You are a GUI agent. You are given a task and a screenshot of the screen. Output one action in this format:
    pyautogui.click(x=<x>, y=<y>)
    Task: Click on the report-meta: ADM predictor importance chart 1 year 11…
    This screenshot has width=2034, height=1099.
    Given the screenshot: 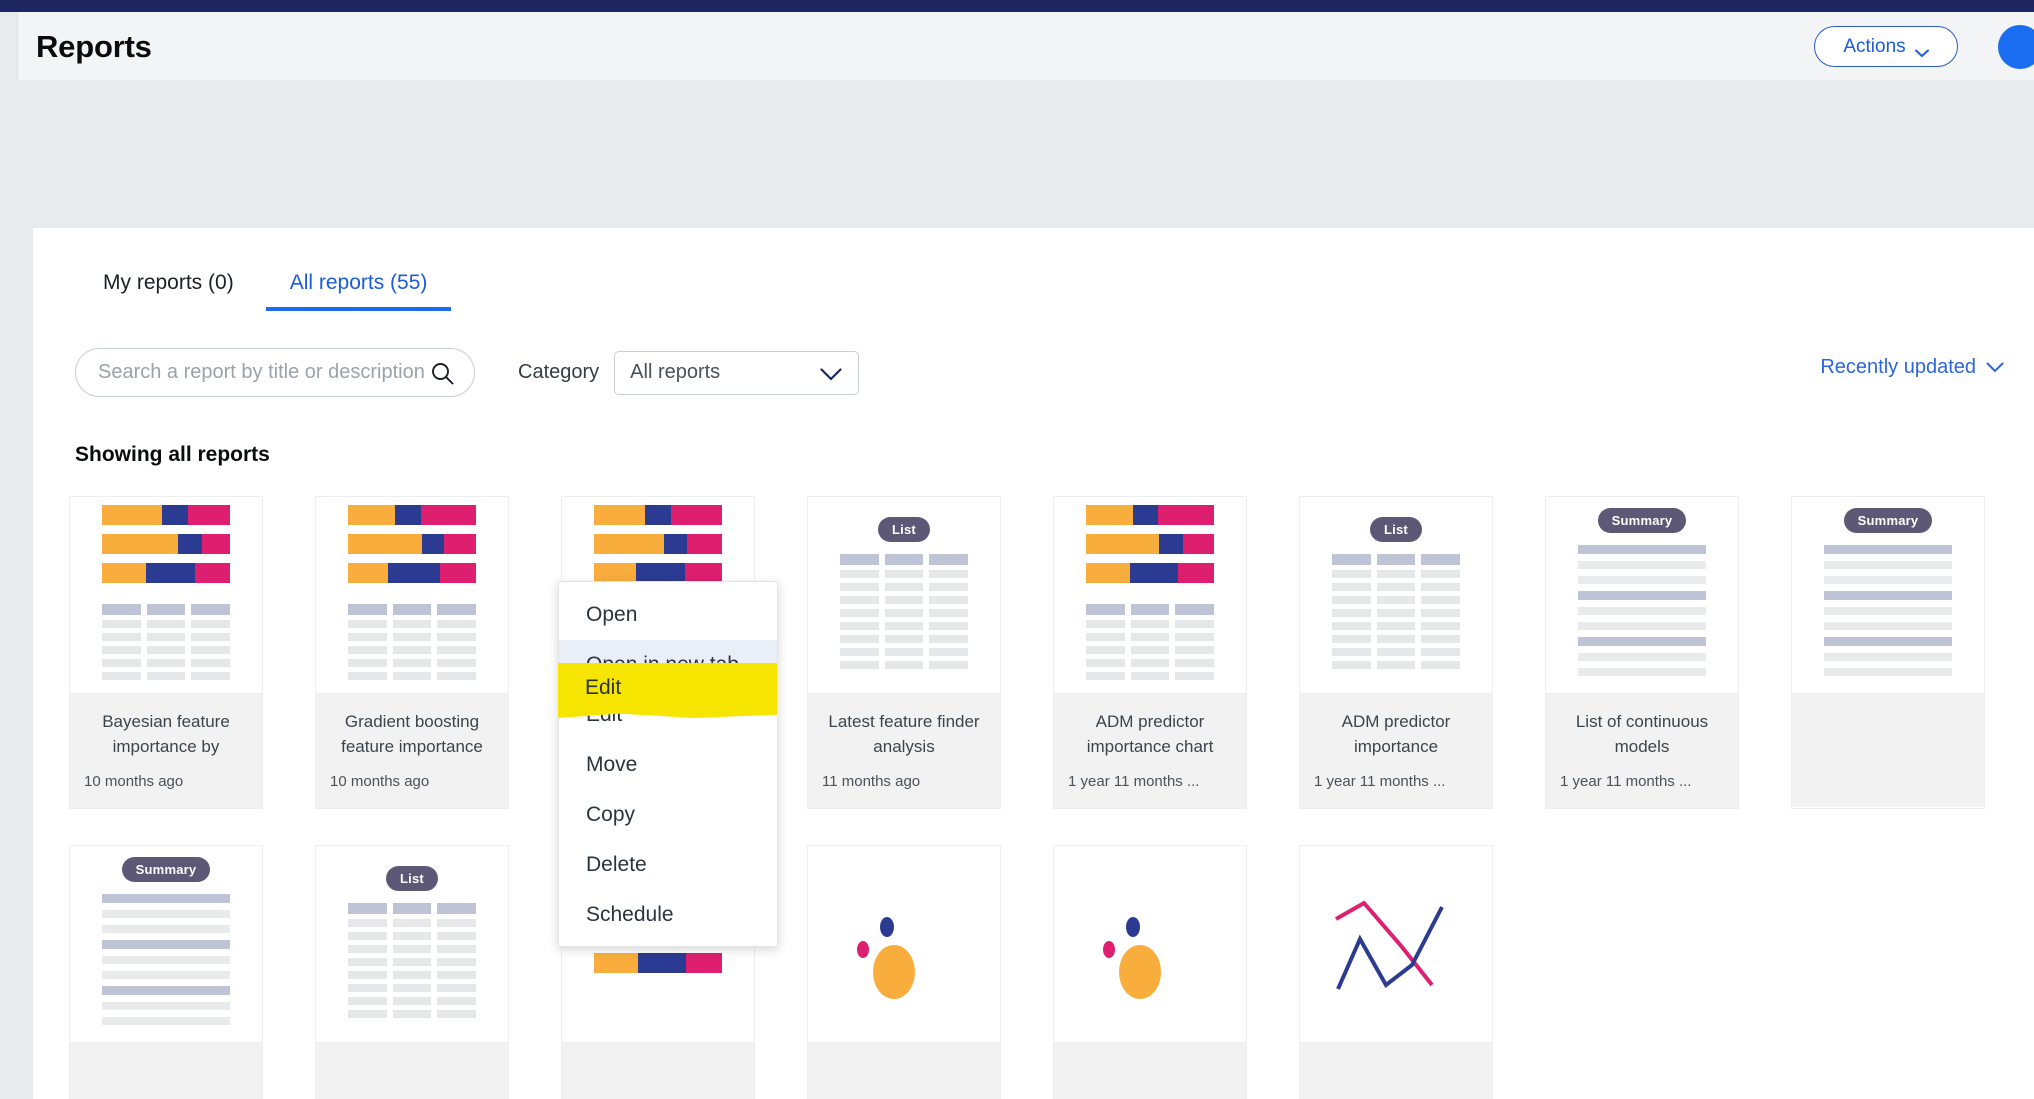 What is the action you would take?
    pyautogui.click(x=1150, y=751)
    